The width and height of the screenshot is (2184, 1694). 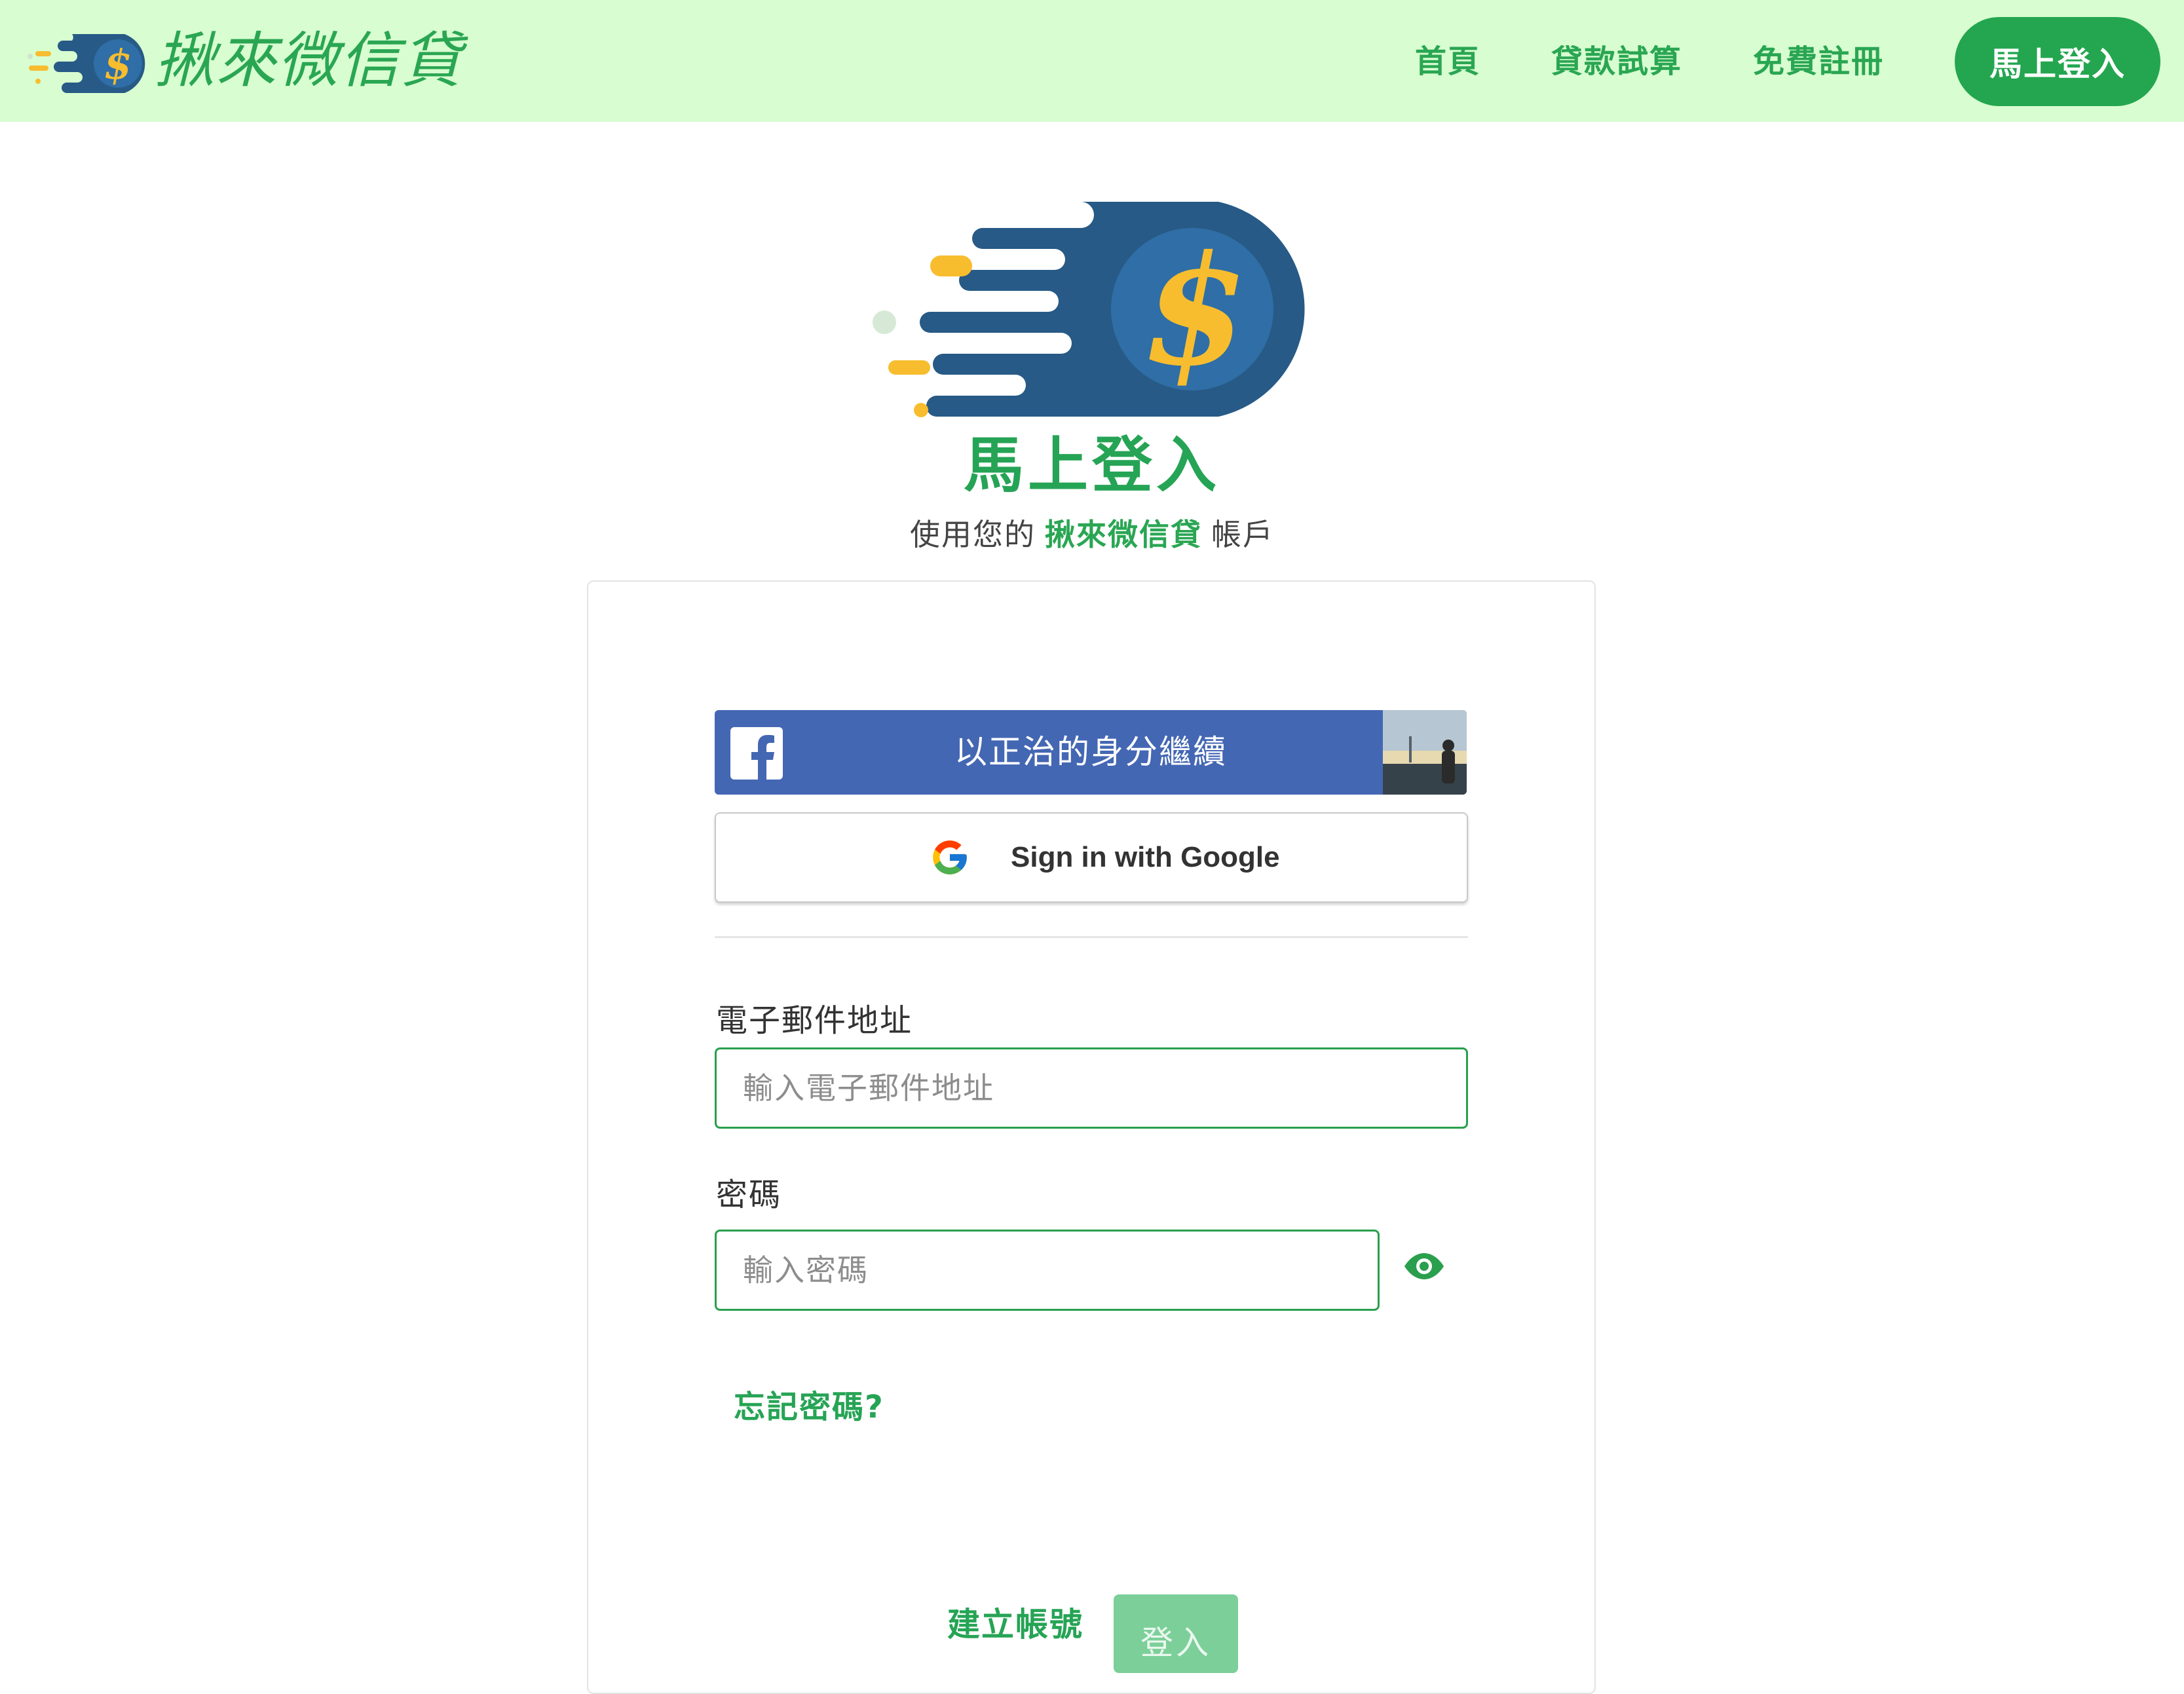 I want to click on nav-link-register: 免費註冊, so click(x=1818, y=61).